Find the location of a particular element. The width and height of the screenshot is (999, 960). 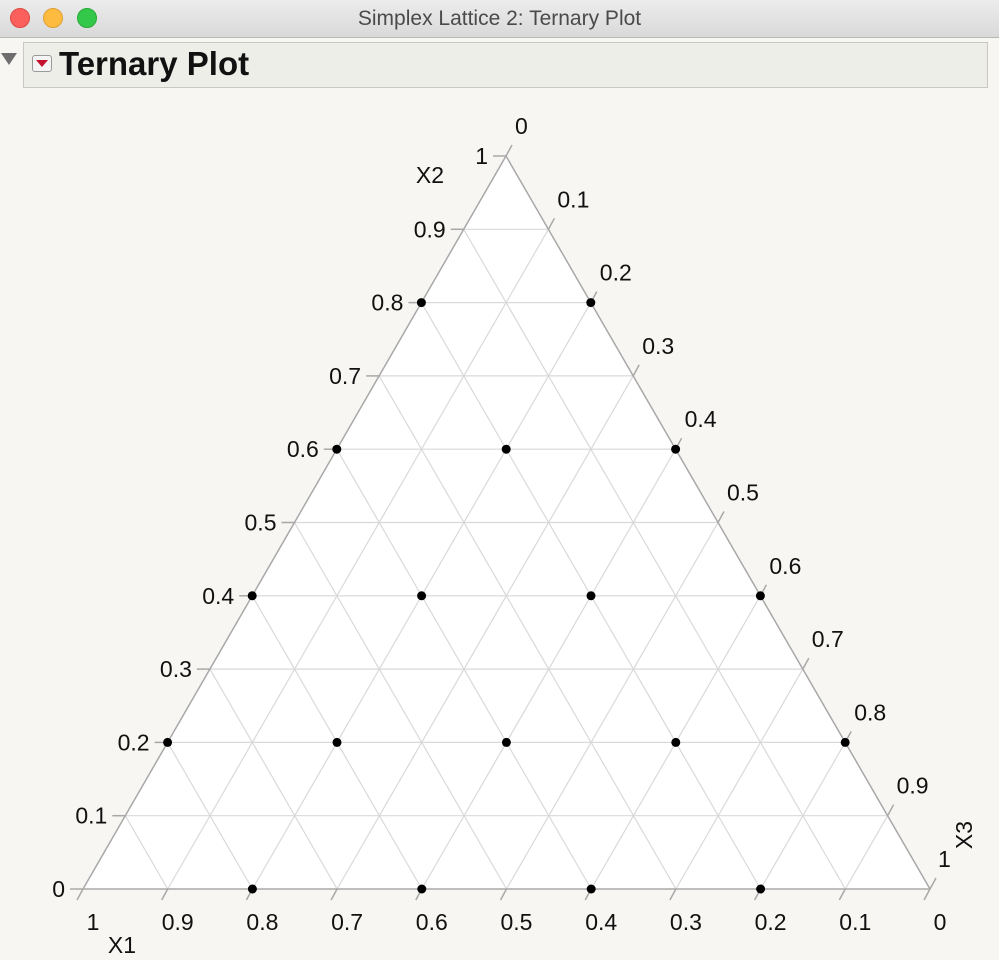

x3-tick-label: 0.2 is located at coordinates (616, 273).